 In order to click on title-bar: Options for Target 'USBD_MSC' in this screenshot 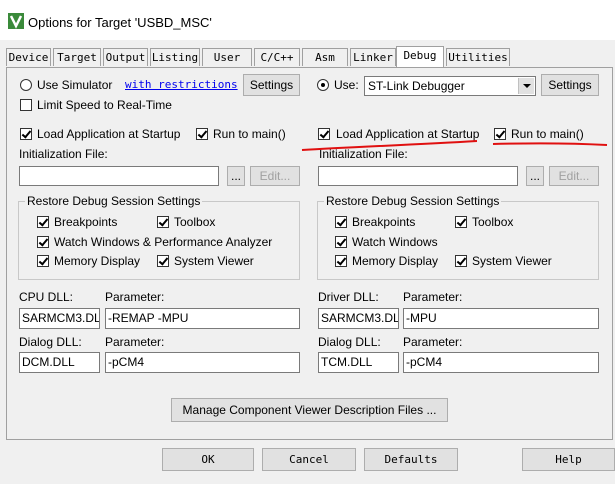, I will do `click(307, 20)`.